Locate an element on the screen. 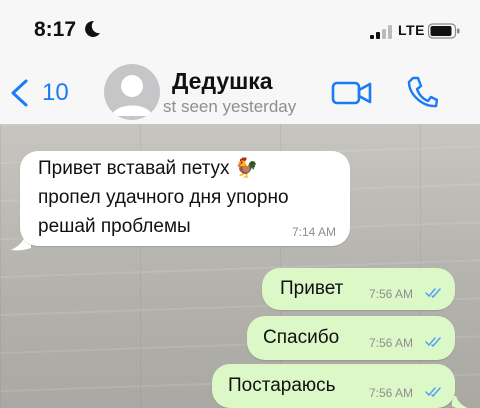  signal-icon is located at coordinates (381, 32).